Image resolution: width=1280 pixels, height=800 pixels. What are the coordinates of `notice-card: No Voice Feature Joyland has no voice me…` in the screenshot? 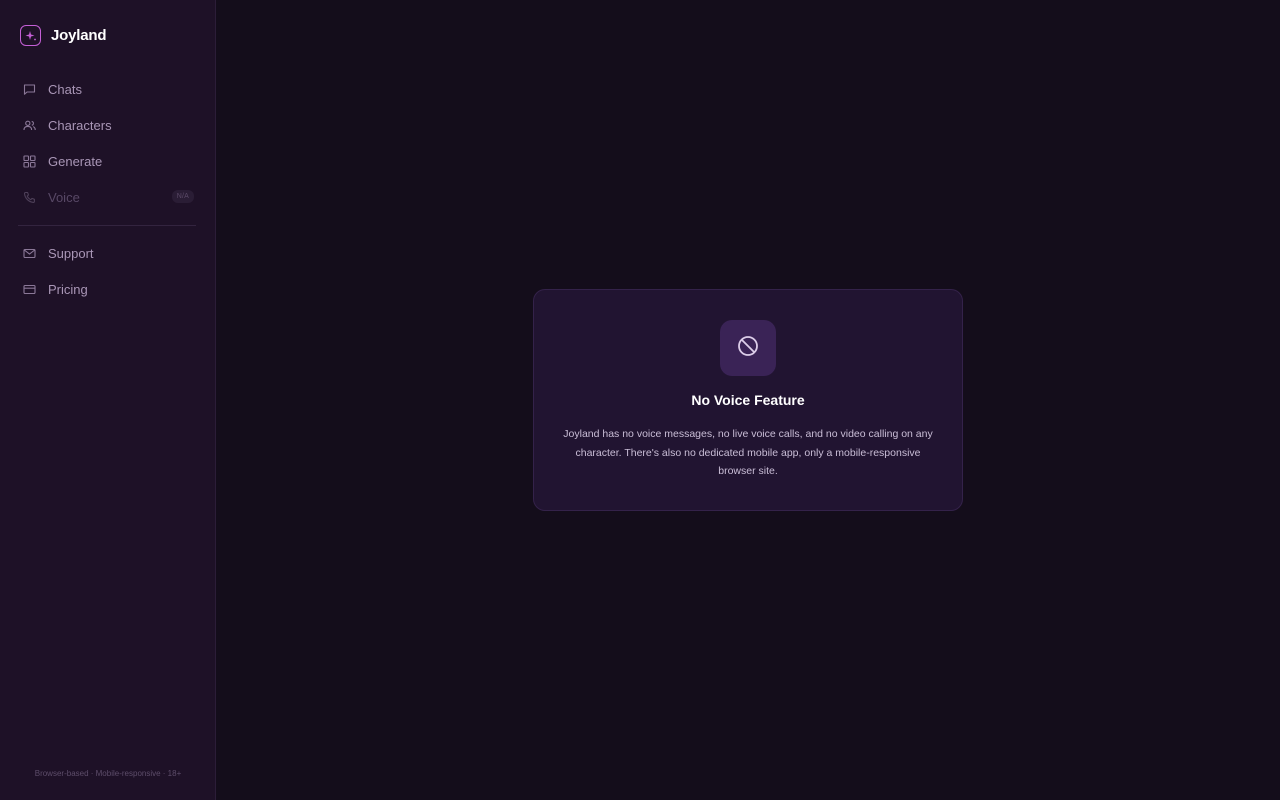 It's located at (748, 400).